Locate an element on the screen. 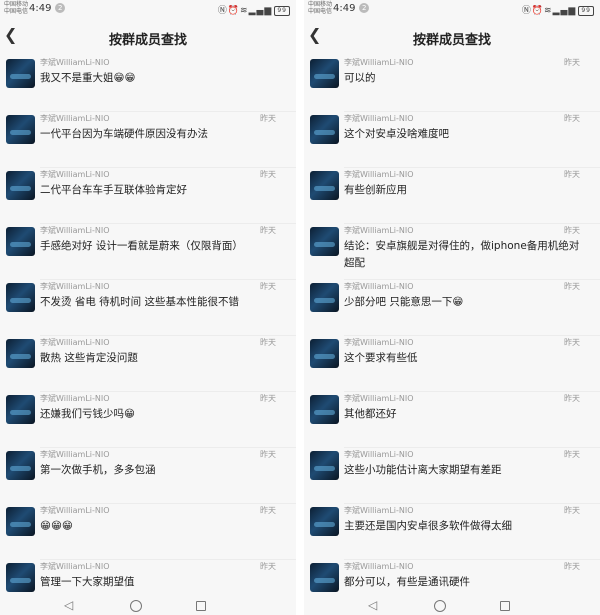 This screenshot has height=615, width=600. nav-bar: ◁ is located at coordinates (452, 605).